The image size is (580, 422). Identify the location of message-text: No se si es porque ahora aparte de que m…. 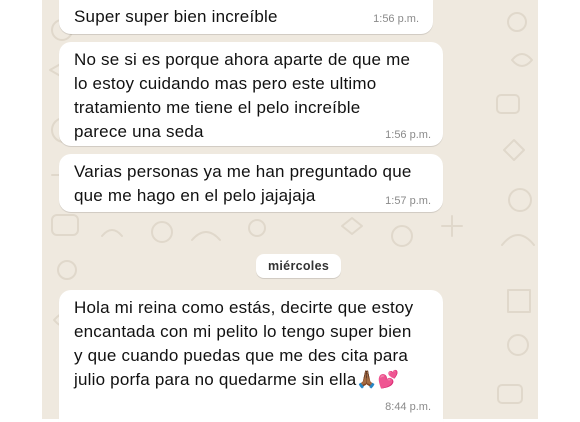
(242, 95).